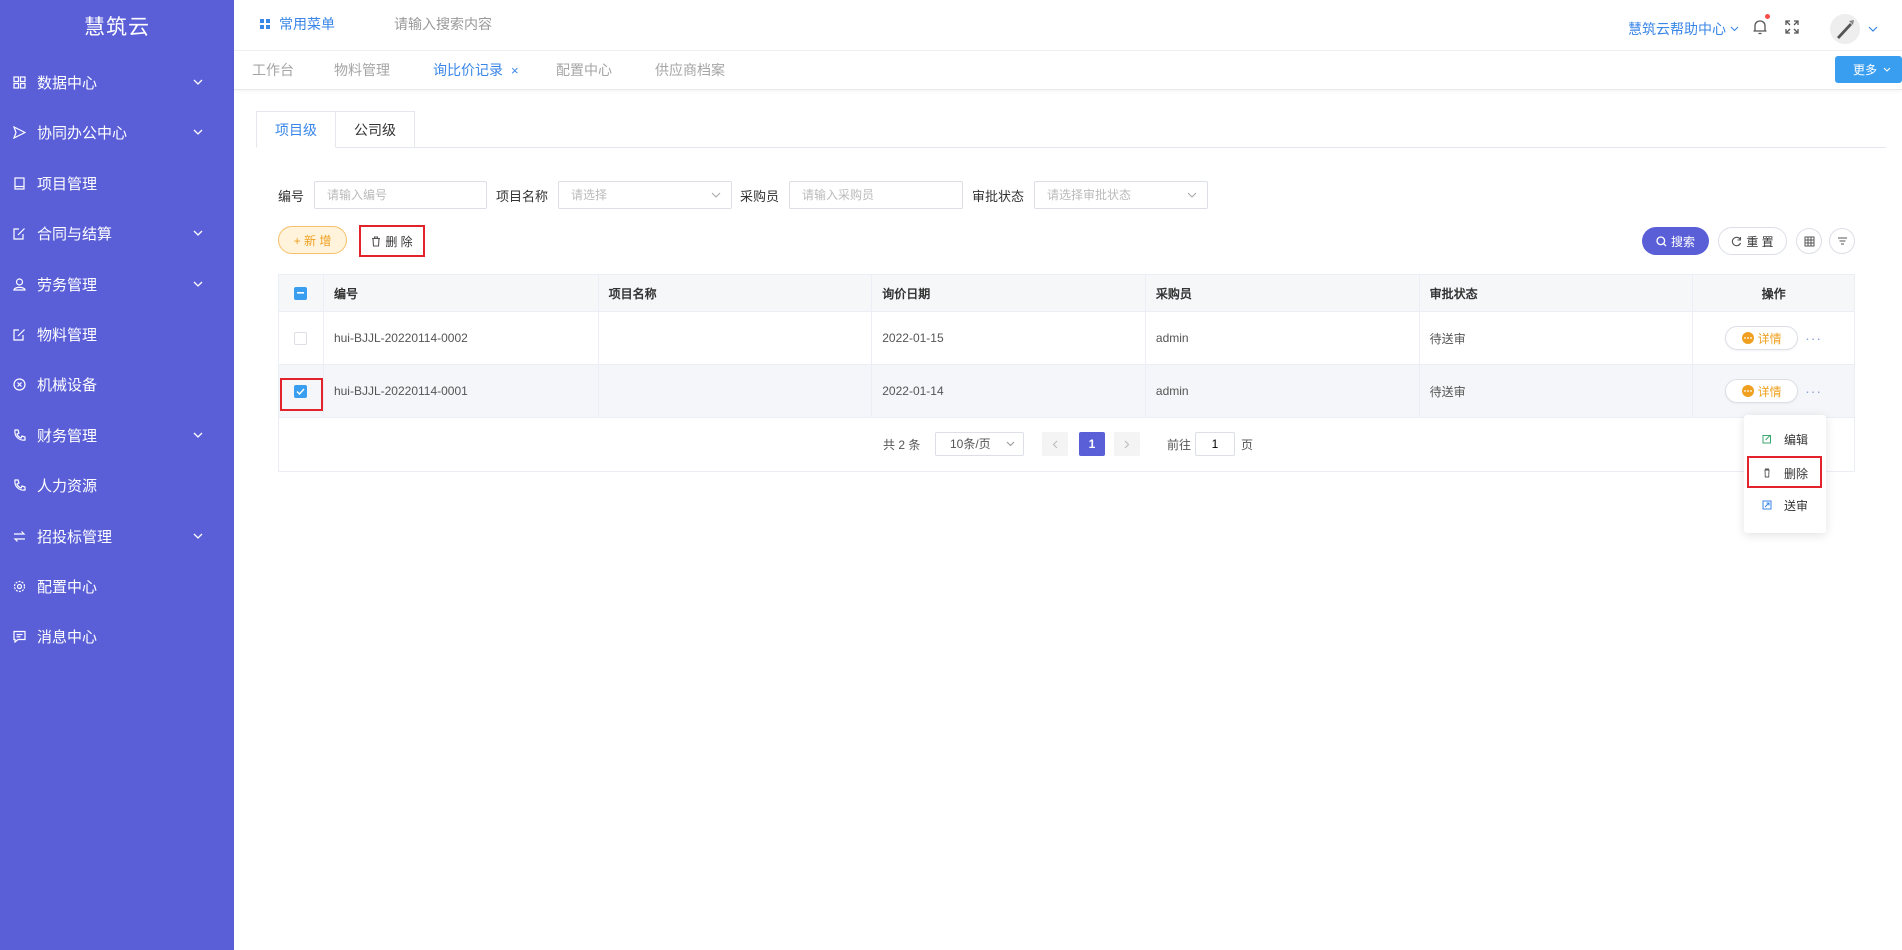 The image size is (1902, 950). I want to click on tab-inquiry-records: 询比价记录 ×, so click(476, 70).